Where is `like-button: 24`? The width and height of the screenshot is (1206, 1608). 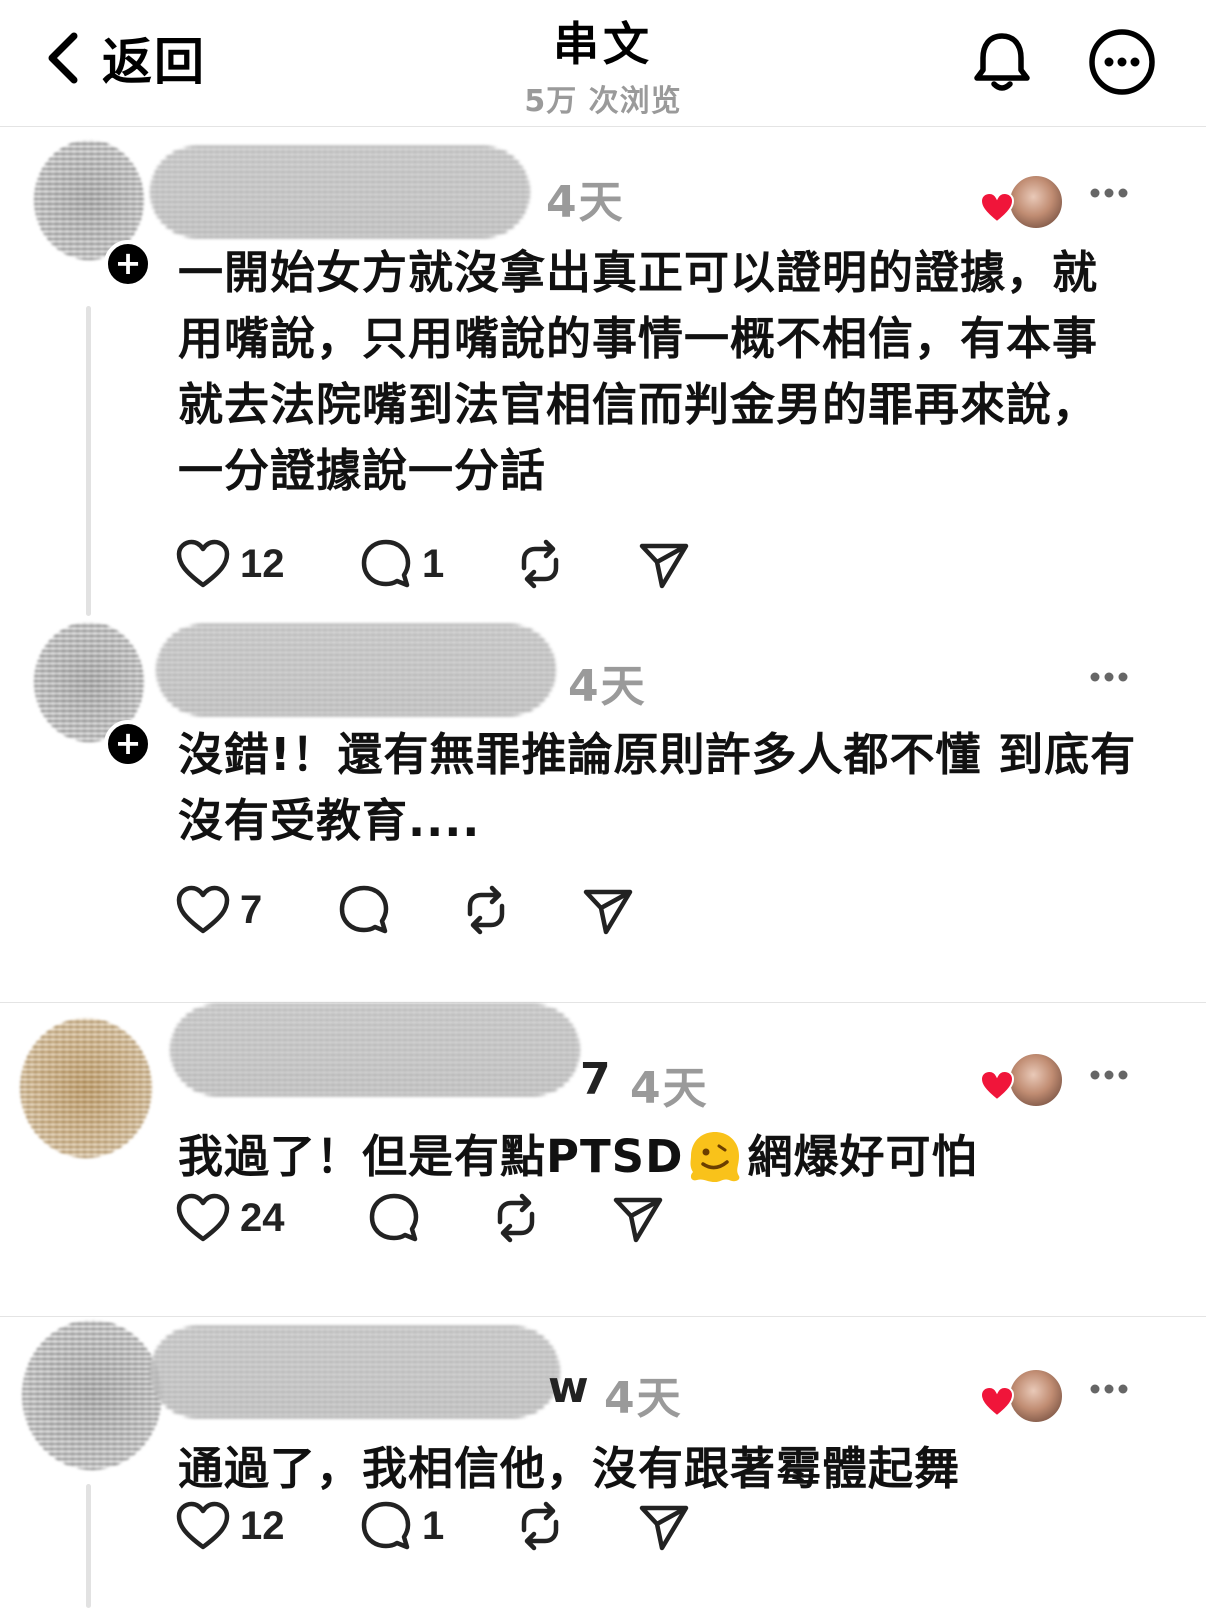 like-button: 24 is located at coordinates (230, 1218).